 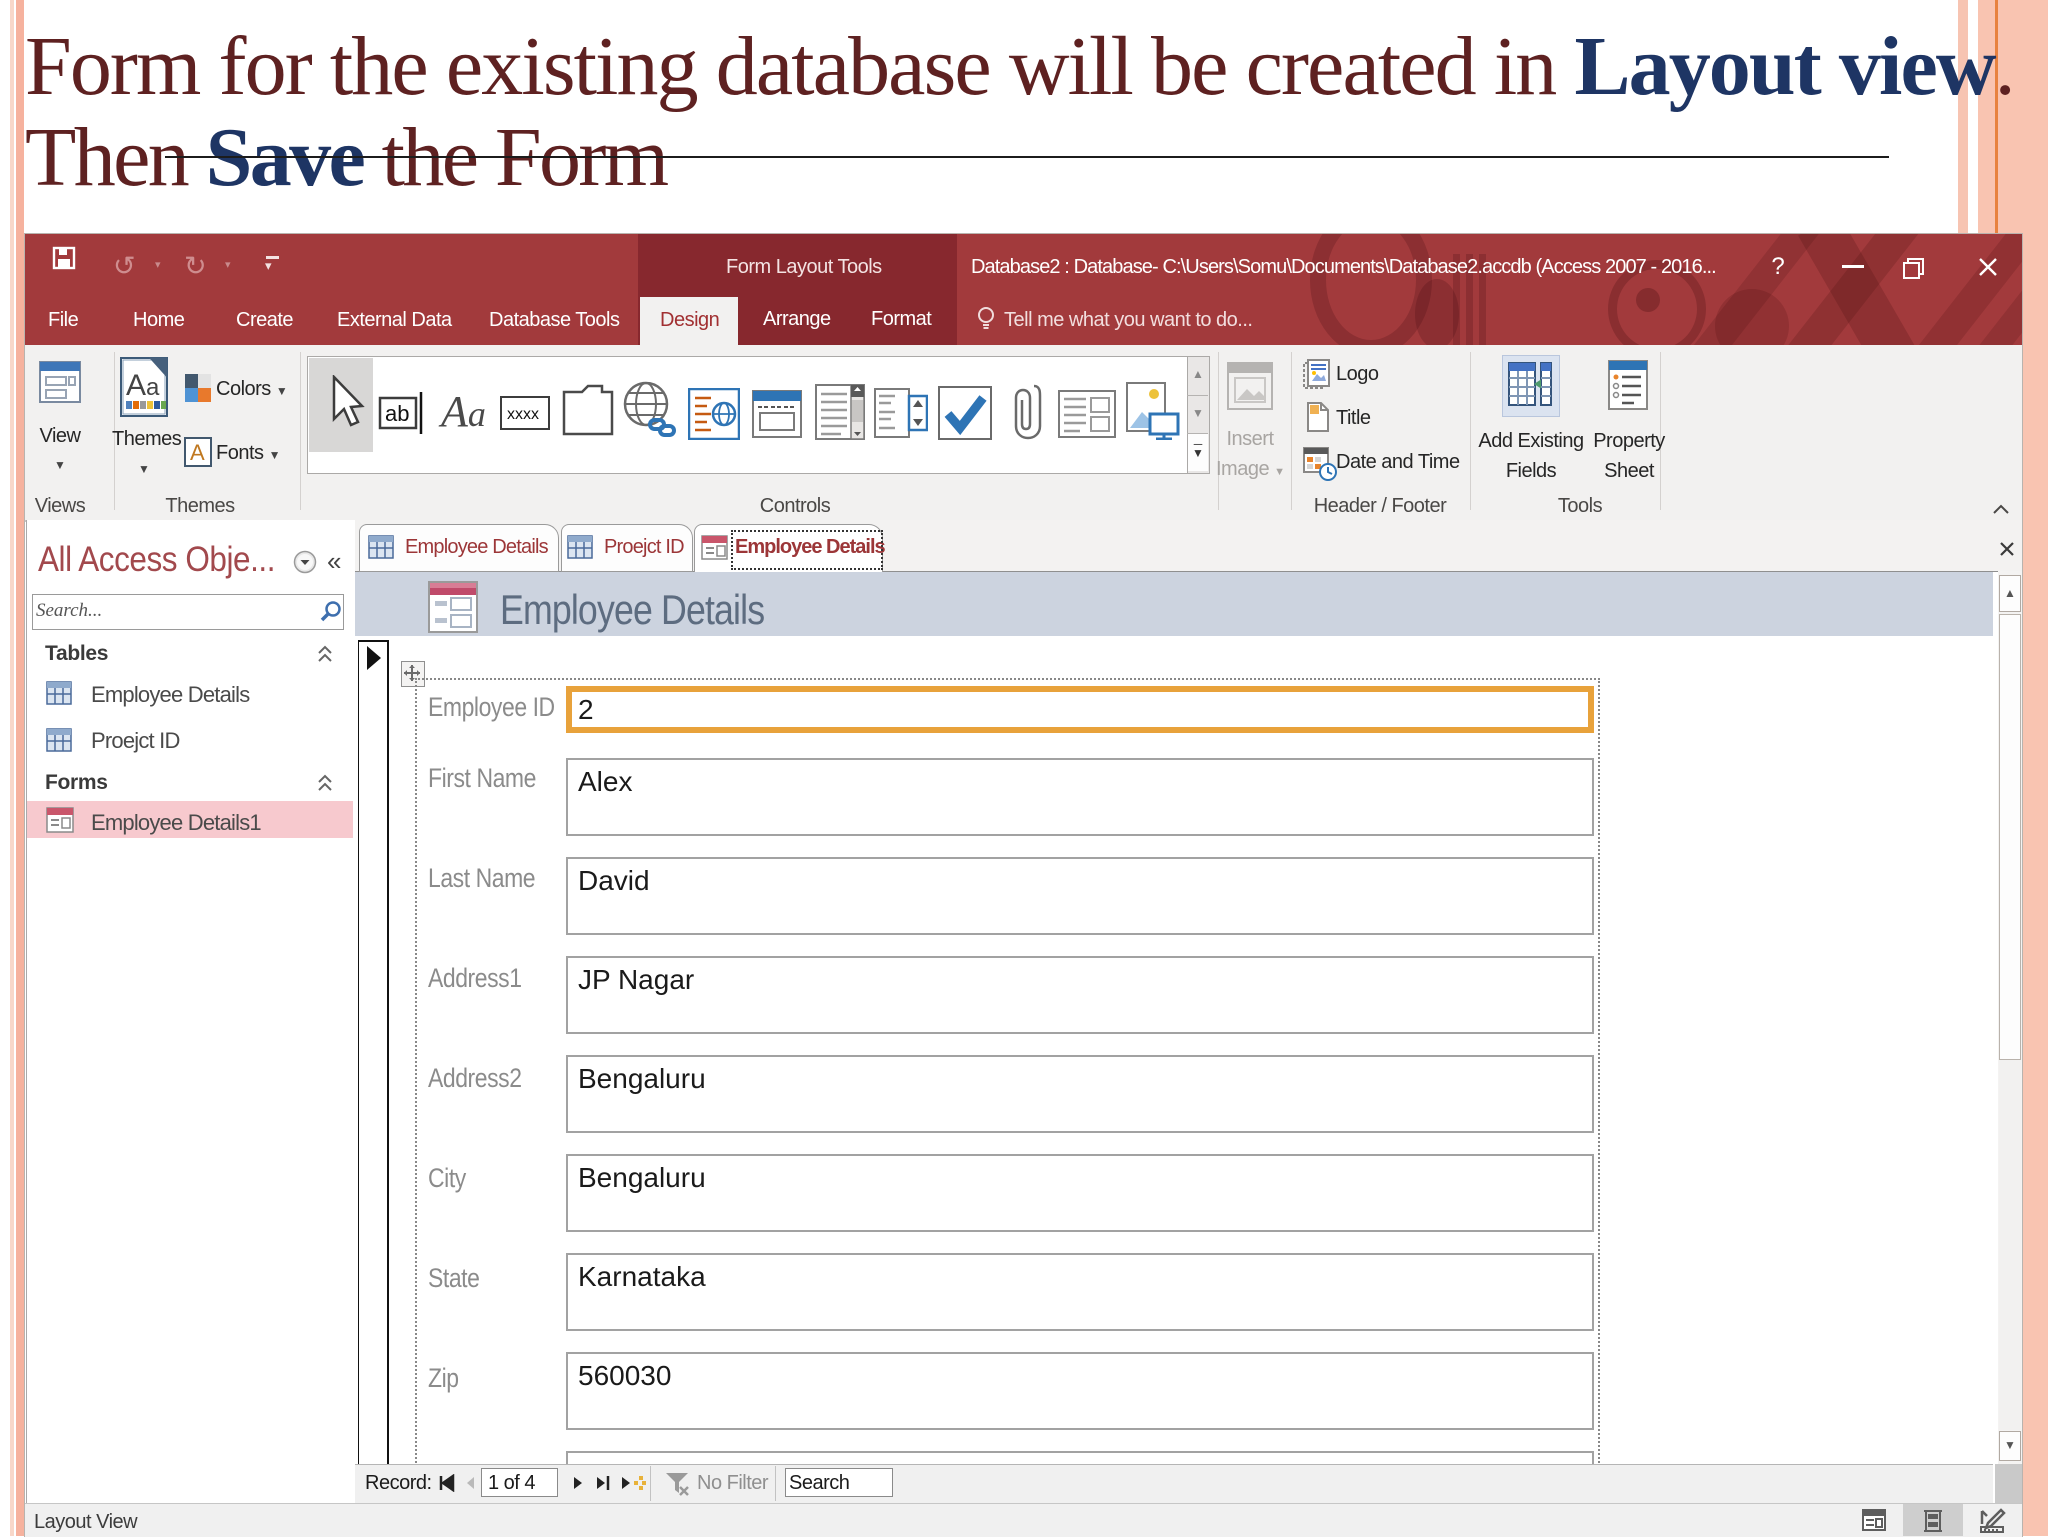 I want to click on svg-text: ab, so click(x=397, y=413).